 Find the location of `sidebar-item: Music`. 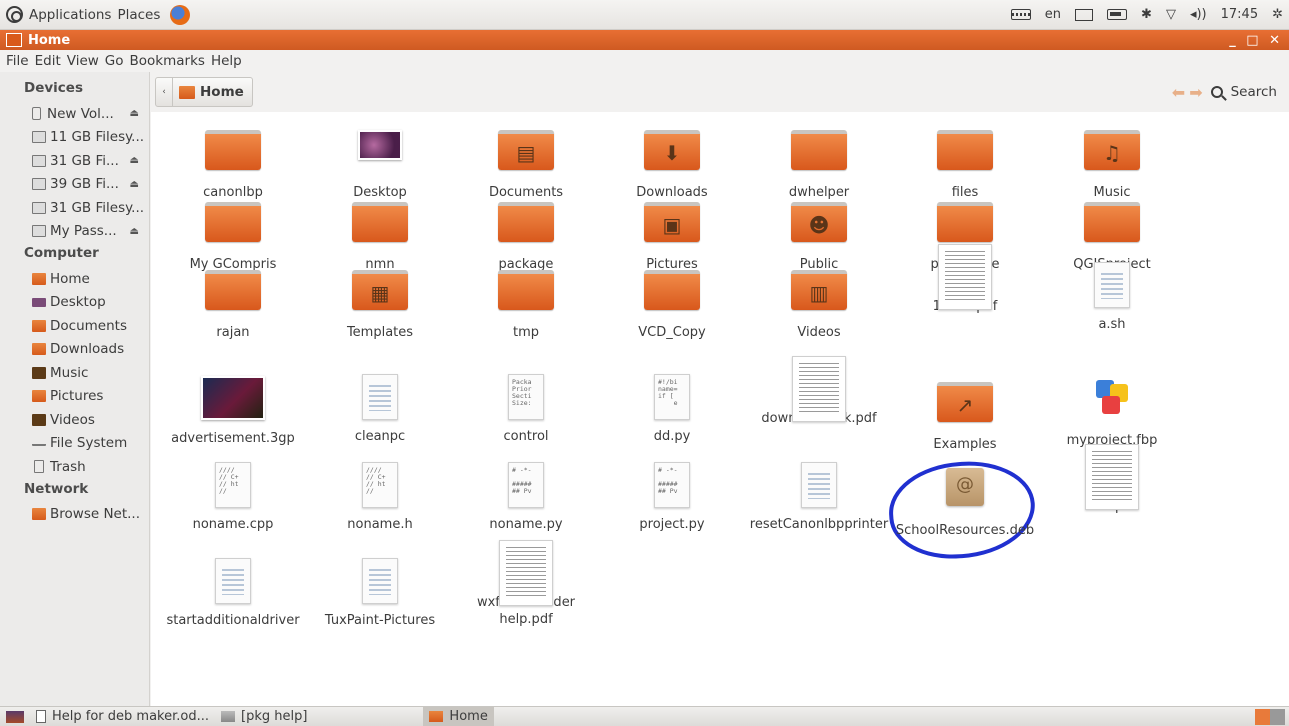

sidebar-item: Music is located at coordinates (74, 373).